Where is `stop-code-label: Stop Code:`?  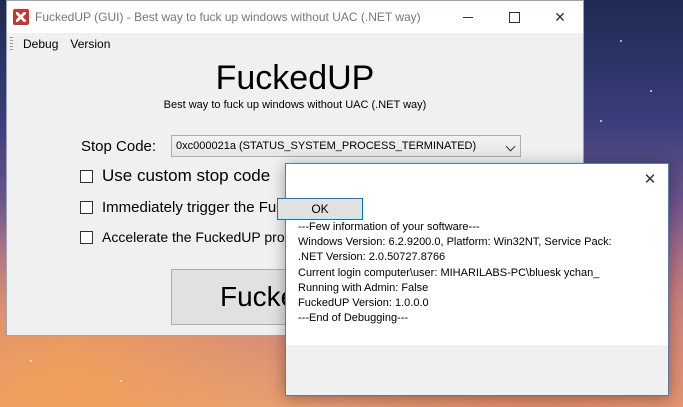
stop-code-label: Stop Code: is located at coordinates (119, 146).